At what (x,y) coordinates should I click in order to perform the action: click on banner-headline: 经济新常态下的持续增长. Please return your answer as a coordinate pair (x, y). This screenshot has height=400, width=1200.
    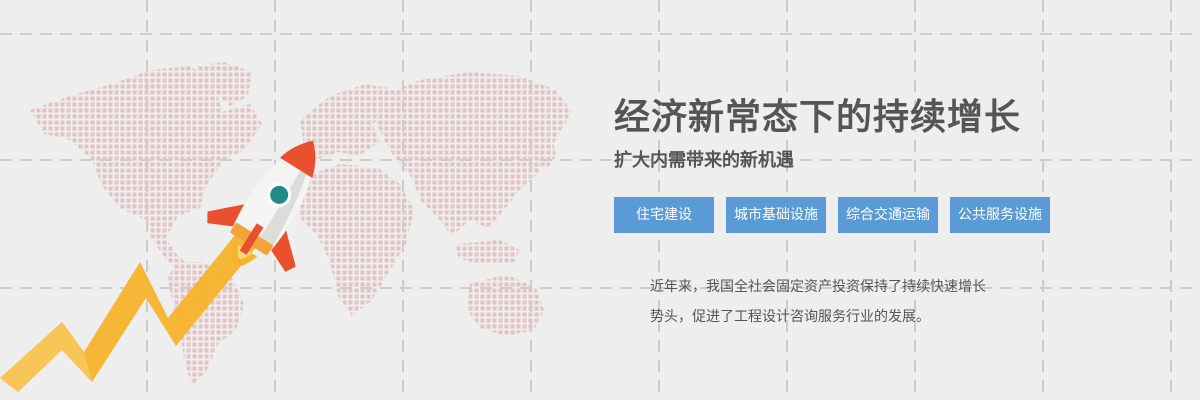
    Looking at the image, I should click on (818, 117).